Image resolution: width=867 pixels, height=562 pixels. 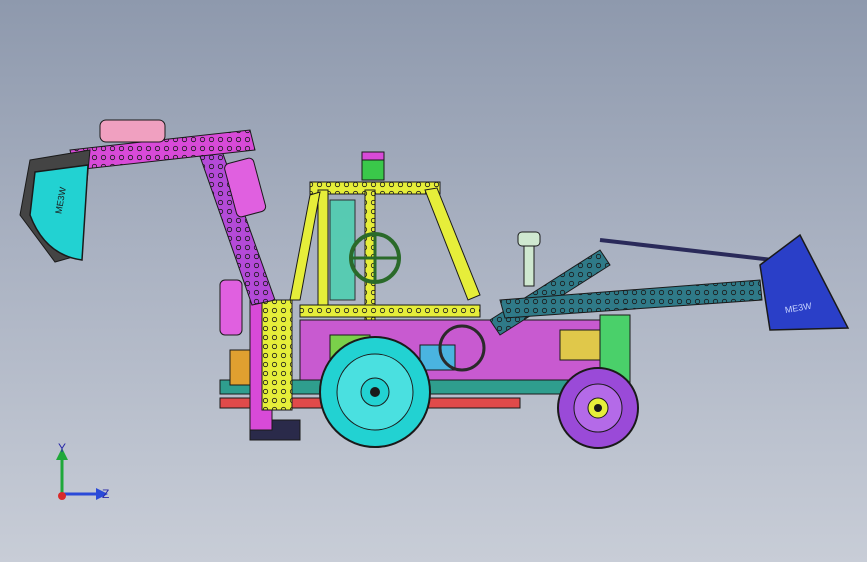 What do you see at coordinates (62, 448) in the screenshot?
I see `y-axis-label: Y` at bounding box center [62, 448].